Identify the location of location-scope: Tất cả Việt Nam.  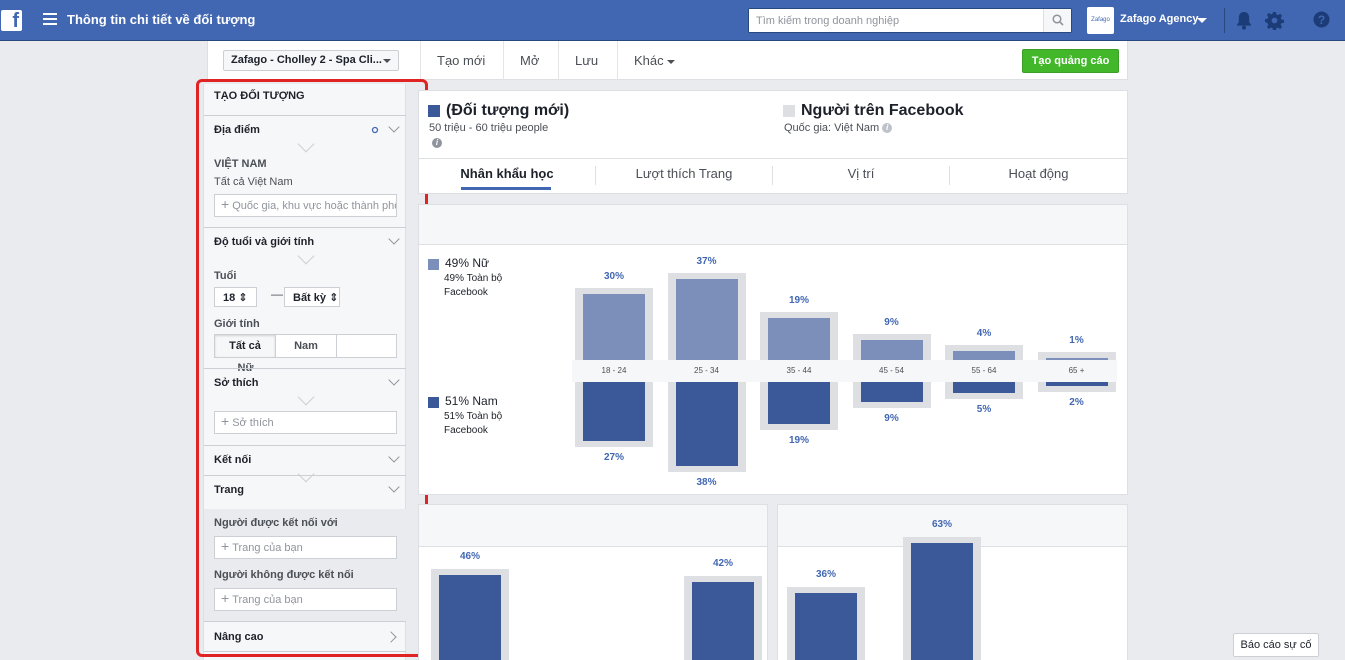
(253, 182).